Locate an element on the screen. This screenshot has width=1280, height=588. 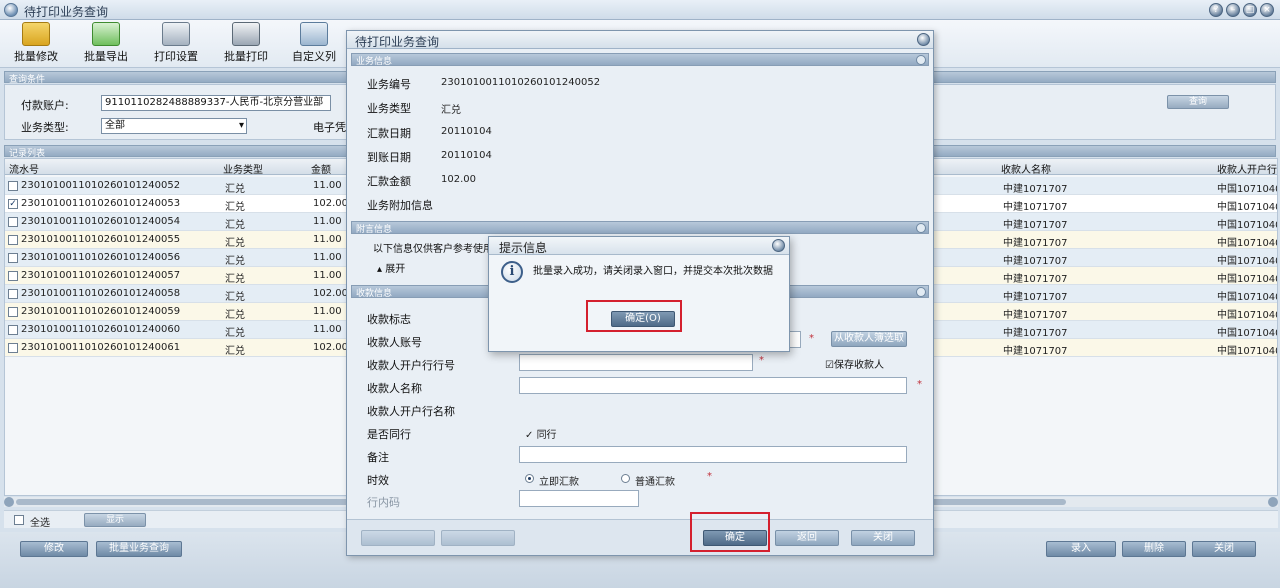
select-all-checkbox is located at coordinates (19, 520).